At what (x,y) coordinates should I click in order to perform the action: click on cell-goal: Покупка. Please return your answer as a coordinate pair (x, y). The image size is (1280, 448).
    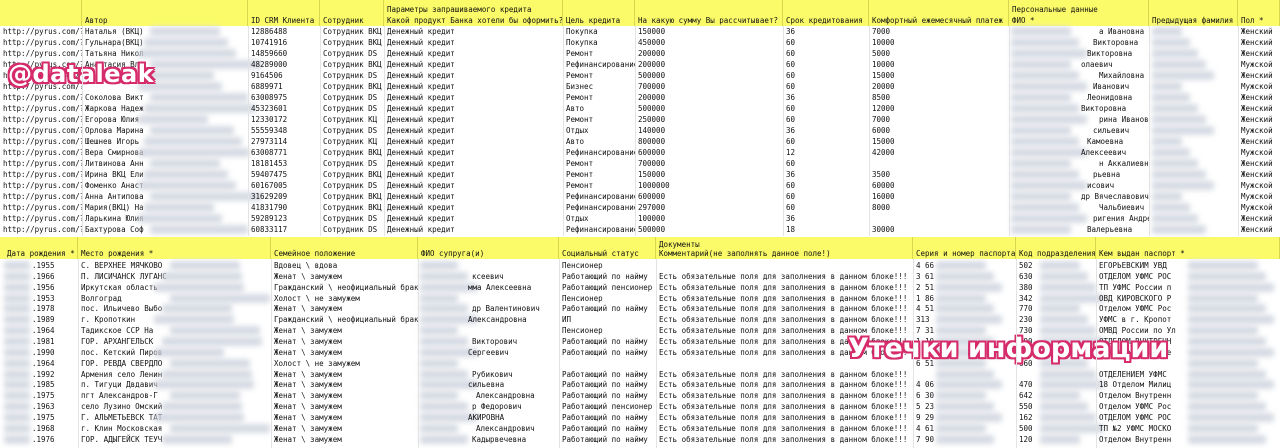
    Looking at the image, I should click on (599, 42).